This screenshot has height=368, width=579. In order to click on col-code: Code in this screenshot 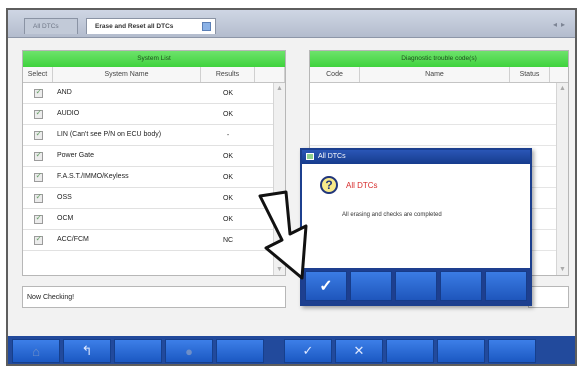, I will do `click(335, 74)`.